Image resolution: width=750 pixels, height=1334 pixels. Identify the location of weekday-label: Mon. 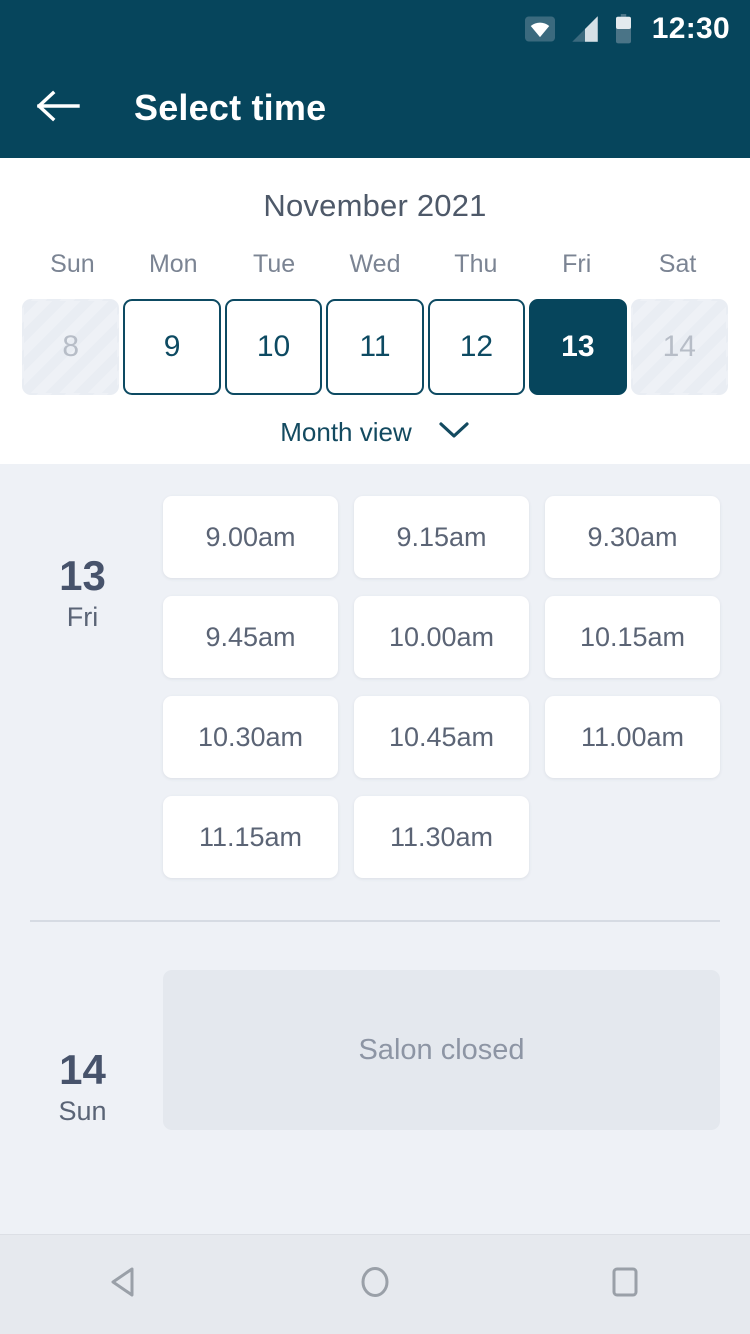
(173, 264).